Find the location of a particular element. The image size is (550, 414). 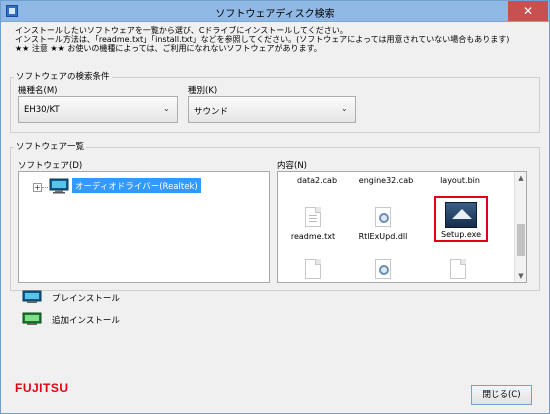

setup-exe-icon is located at coordinates (461, 215).